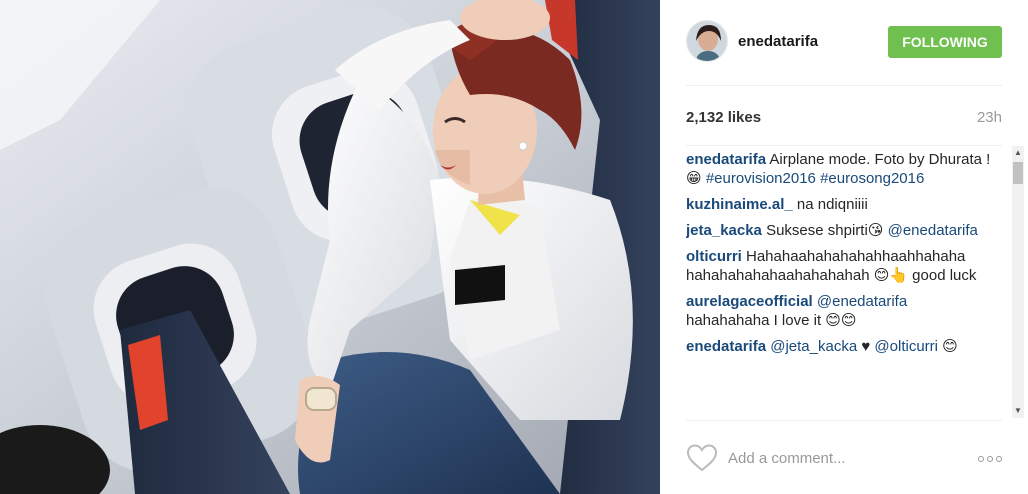  What do you see at coordinates (749, 301) in the screenshot?
I see `comment-username: aurelagaceofficial` at bounding box center [749, 301].